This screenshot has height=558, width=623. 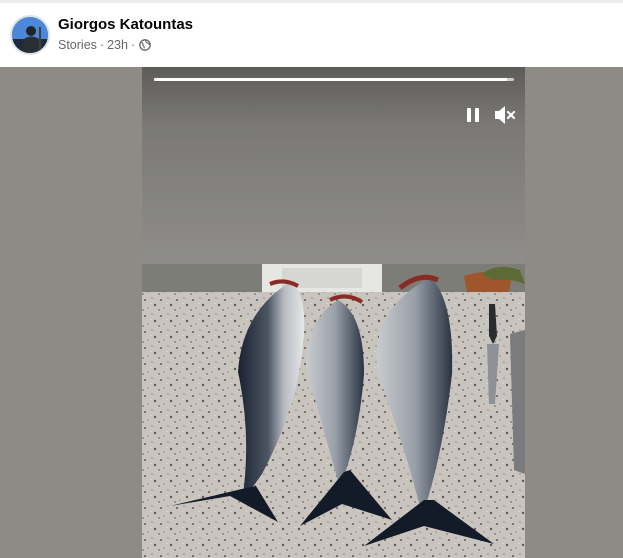 I want to click on story-progress-fill, so click(x=330, y=79).